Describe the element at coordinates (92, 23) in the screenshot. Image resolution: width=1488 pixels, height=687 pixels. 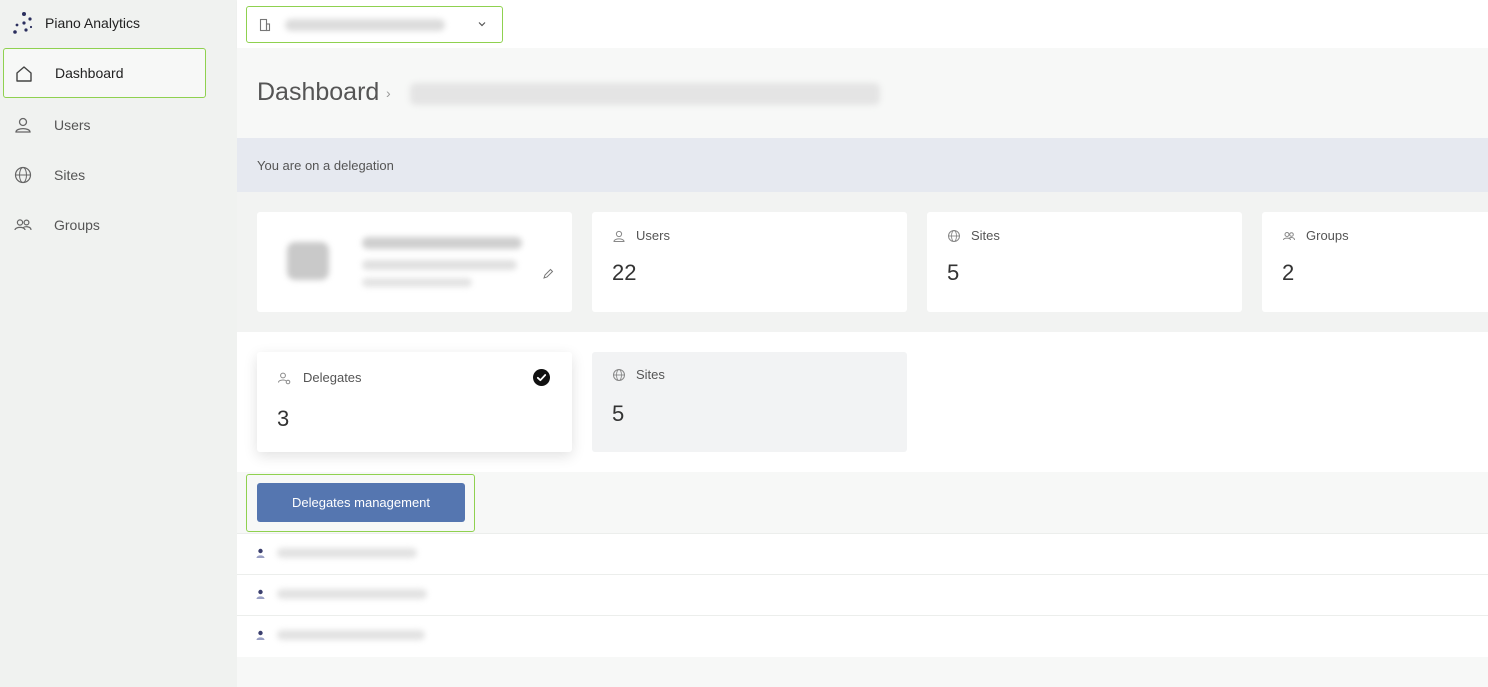
I see `app-name: Piano Analytics` at that location.